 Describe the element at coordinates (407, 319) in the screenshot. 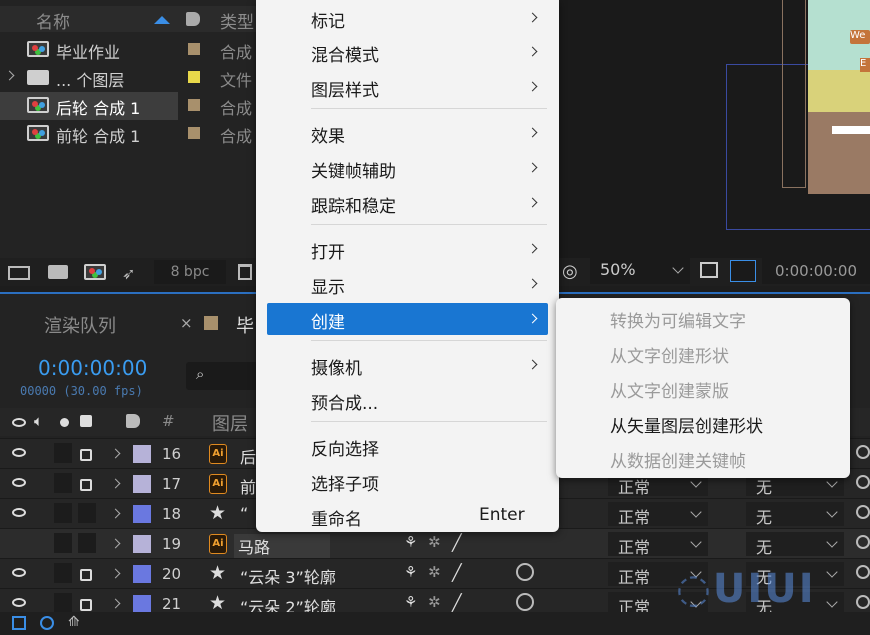

I see `menu-item: 创建` at that location.